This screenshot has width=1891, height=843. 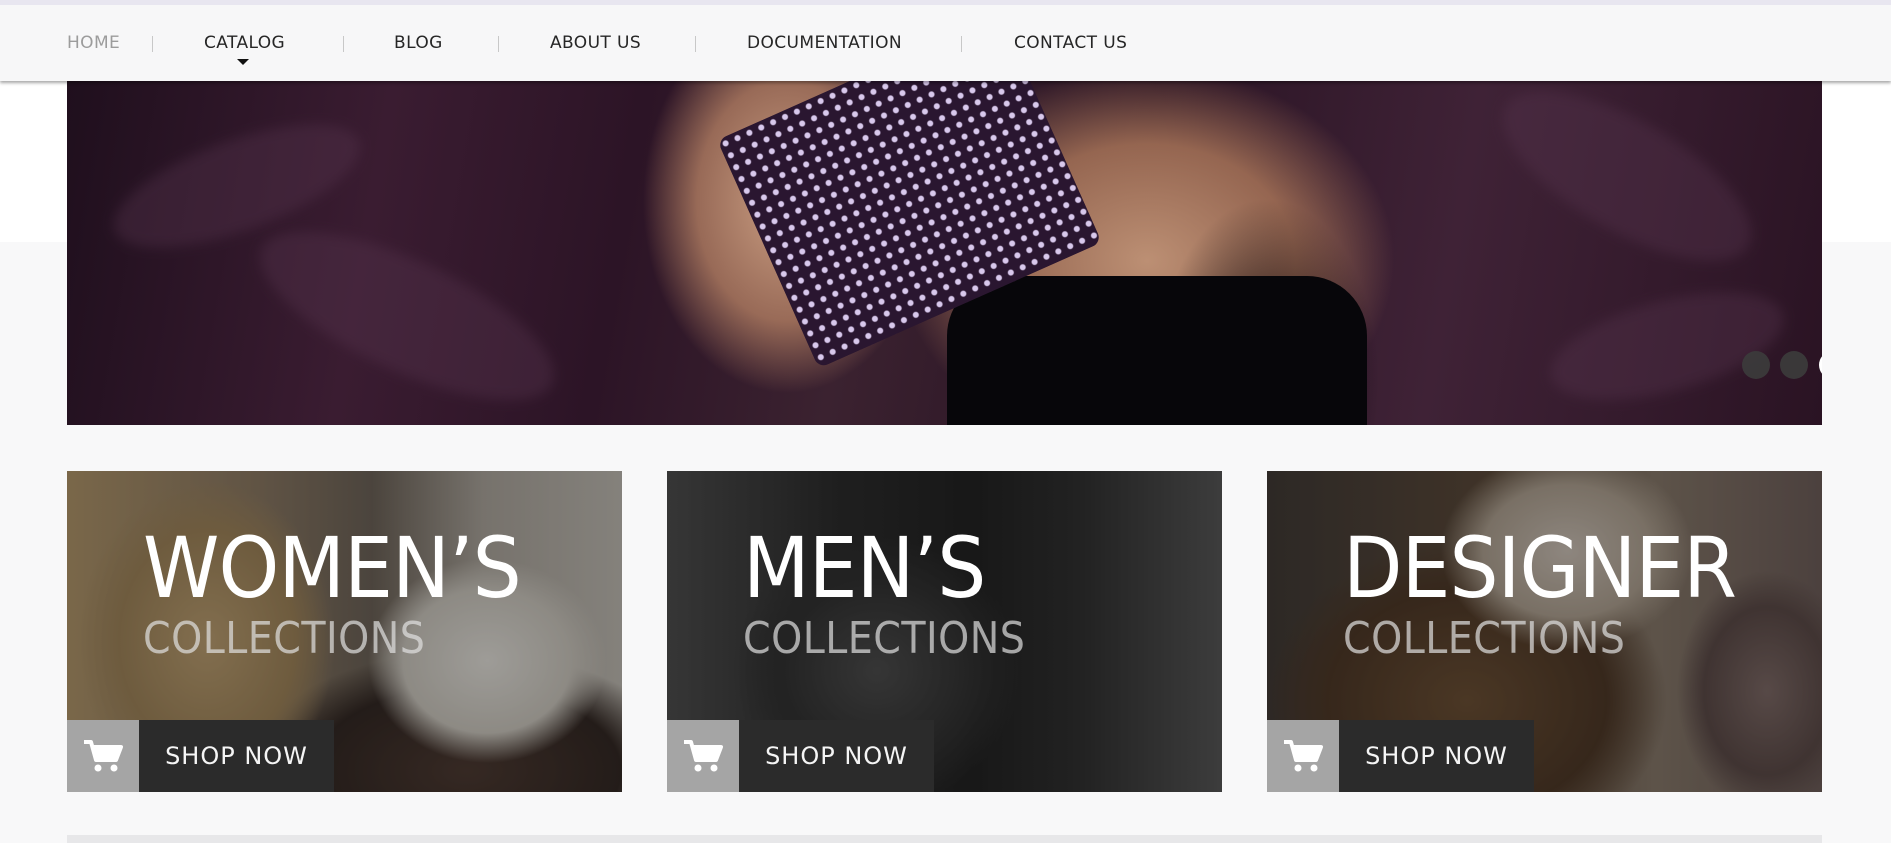 I want to click on banner-title: WOMEN’S, so click(x=332, y=568).